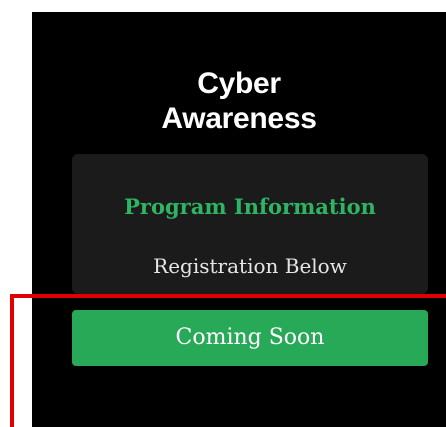 The width and height of the screenshot is (446, 427). What do you see at coordinates (250, 206) in the screenshot?
I see `program-info-heading: Program Information` at bounding box center [250, 206].